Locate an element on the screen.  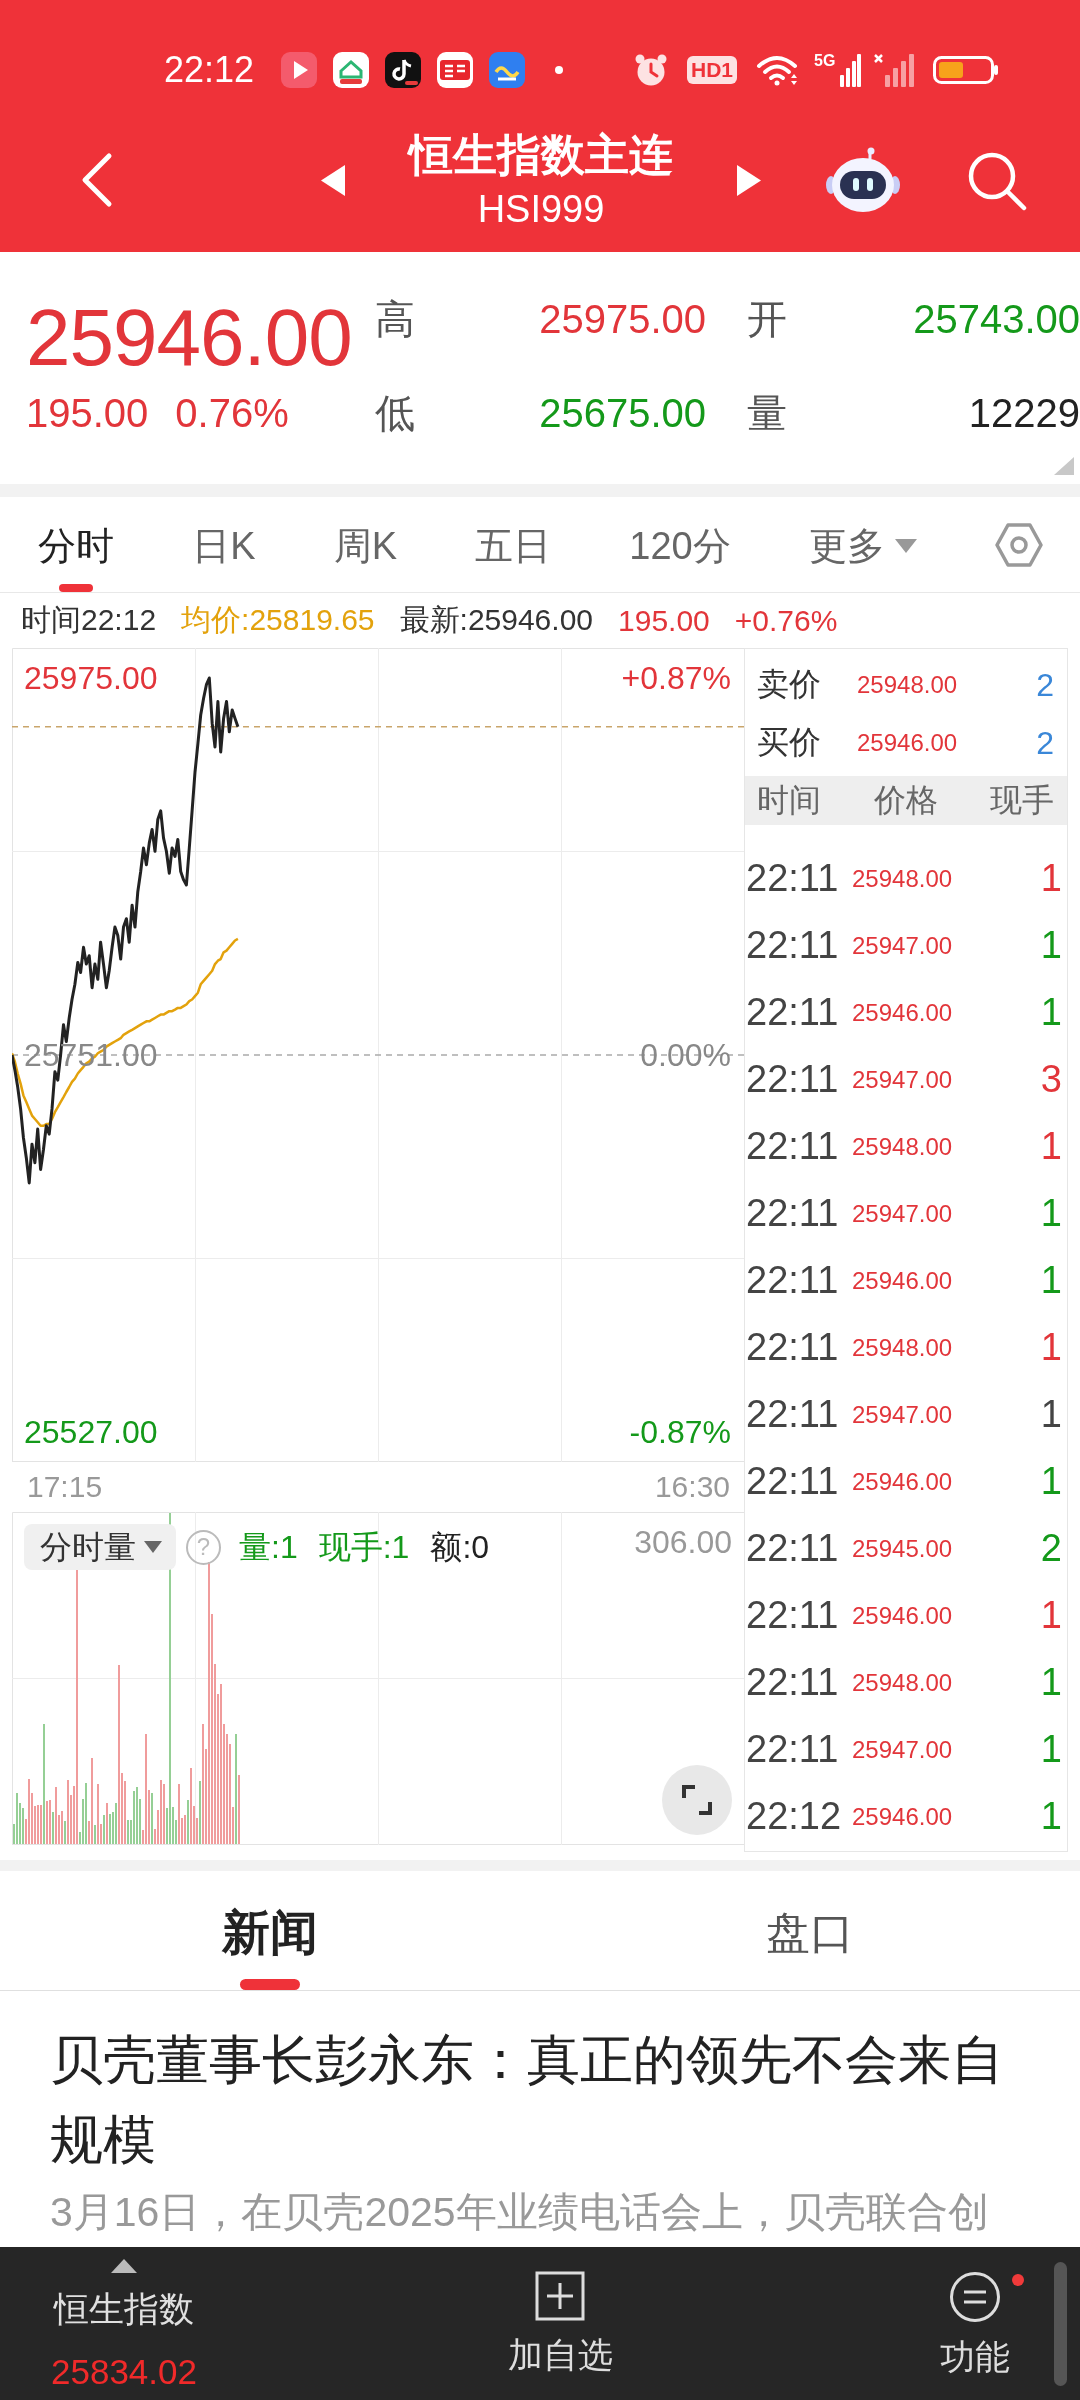
music-note-app-icon is located at coordinates (403, 70).